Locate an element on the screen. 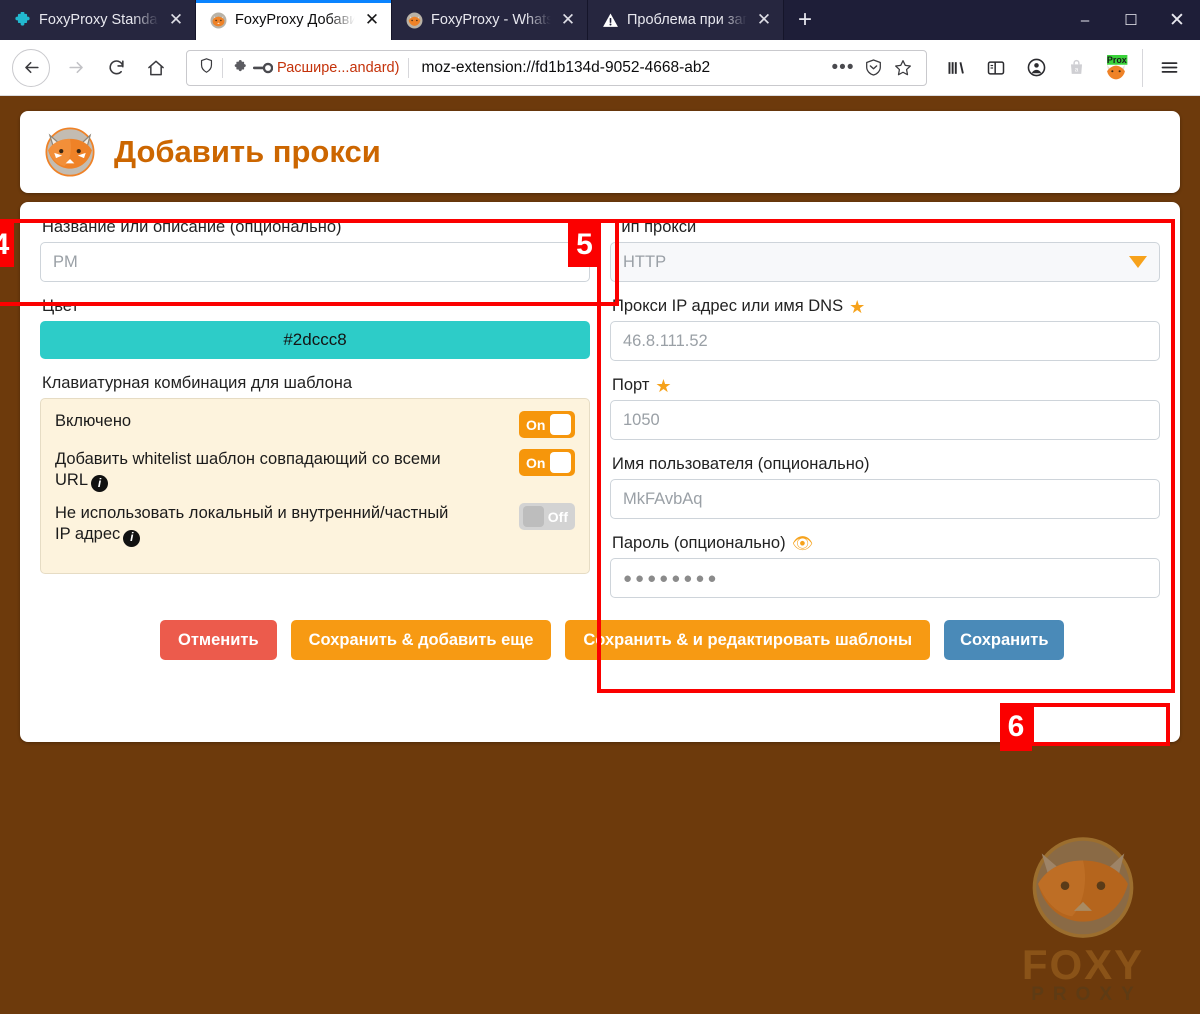  eye-icon: 👁 is located at coordinates (803, 543).